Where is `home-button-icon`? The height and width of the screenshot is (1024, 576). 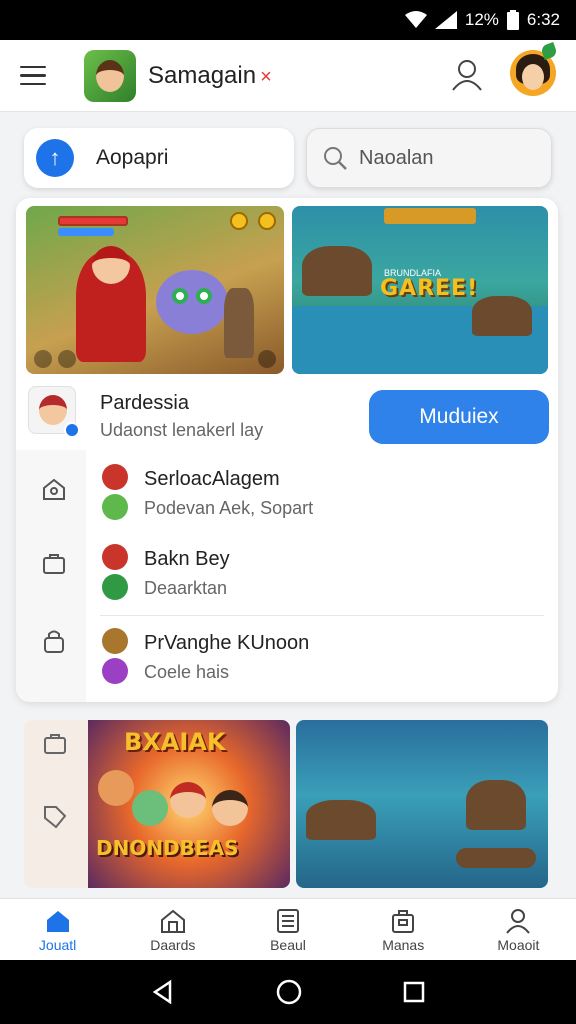 home-button-icon is located at coordinates (289, 992).